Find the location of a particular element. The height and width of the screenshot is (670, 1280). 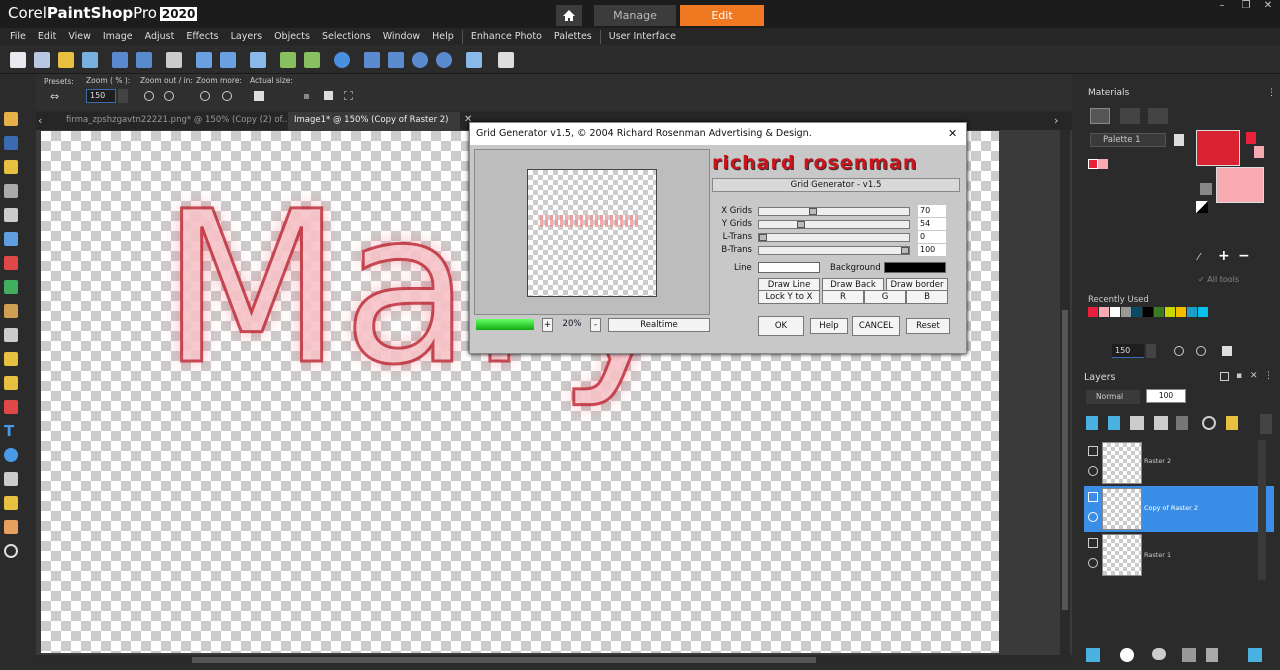

materials-actual-size-icon is located at coordinates (1227, 351).